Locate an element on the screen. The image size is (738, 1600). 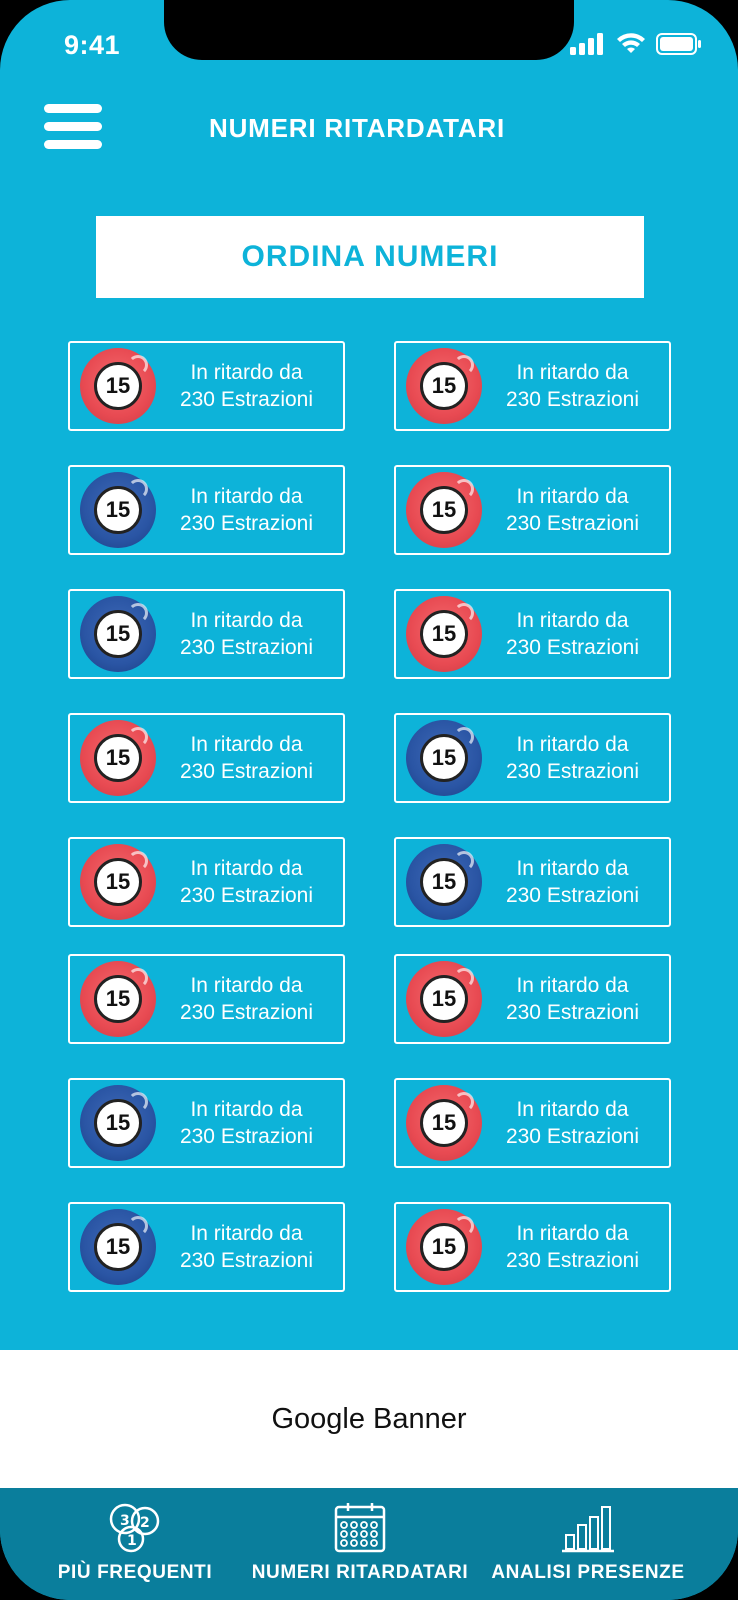
tab-numeri-ritardatari: NUMERI RITARDATARI is located at coordinates (360, 1544).